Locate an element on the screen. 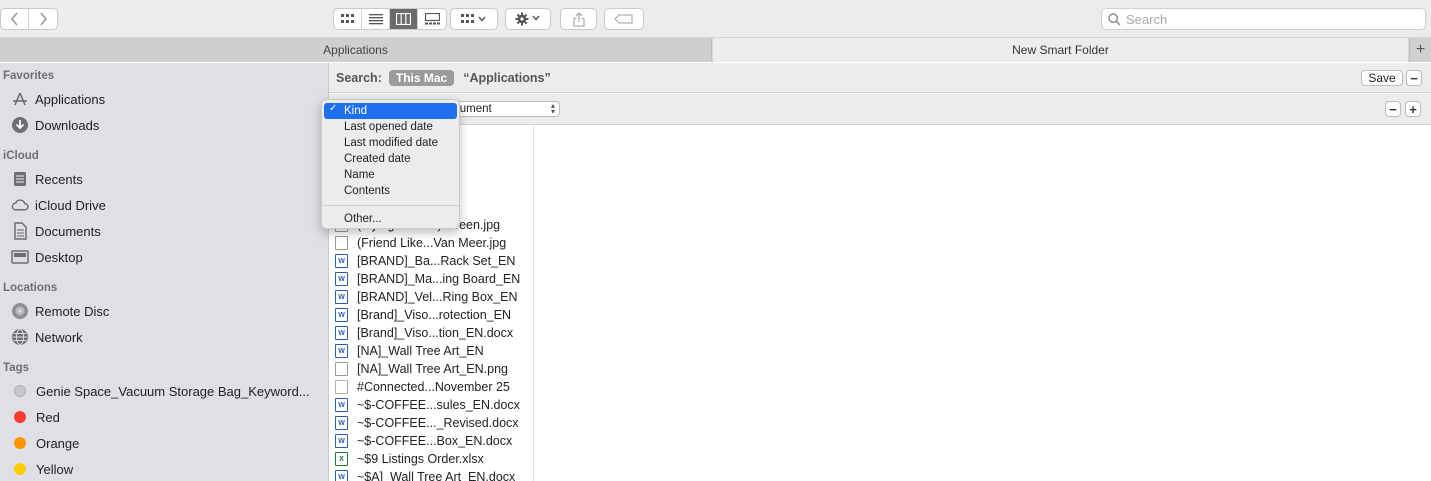 Image resolution: width=1431 pixels, height=481 pixels. tag-color-dot is located at coordinates (20, 469).